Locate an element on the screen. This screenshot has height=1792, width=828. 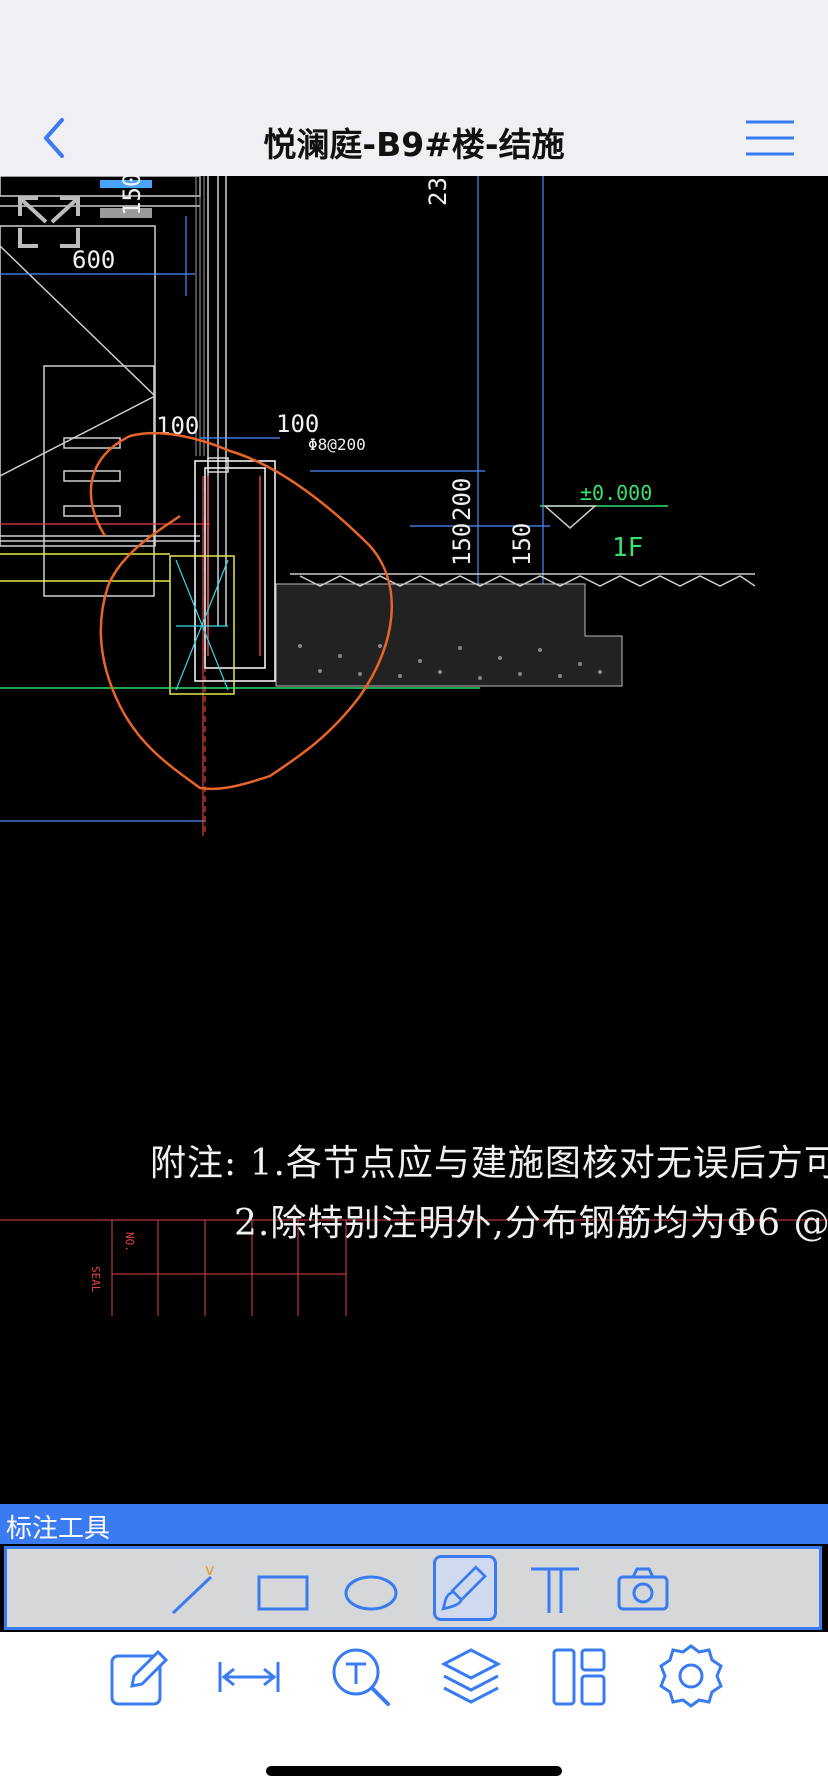
text-search-button is located at coordinates (361, 1677).